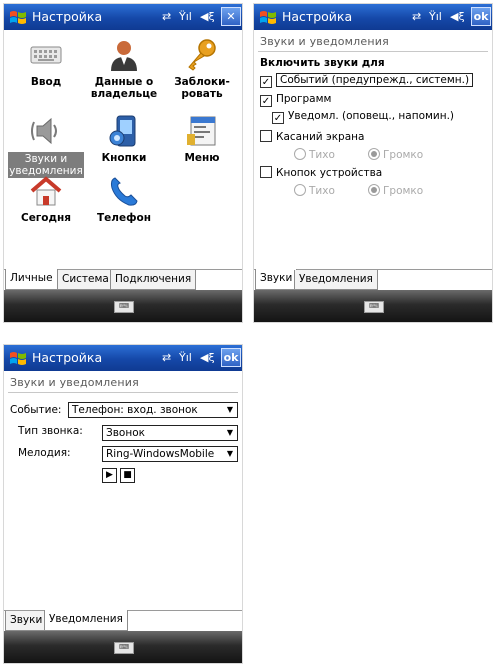 The height and width of the screenshot is (667, 496). What do you see at coordinates (395, 154) in the screenshot?
I see `screen-taps-loud: Громко` at bounding box center [395, 154].